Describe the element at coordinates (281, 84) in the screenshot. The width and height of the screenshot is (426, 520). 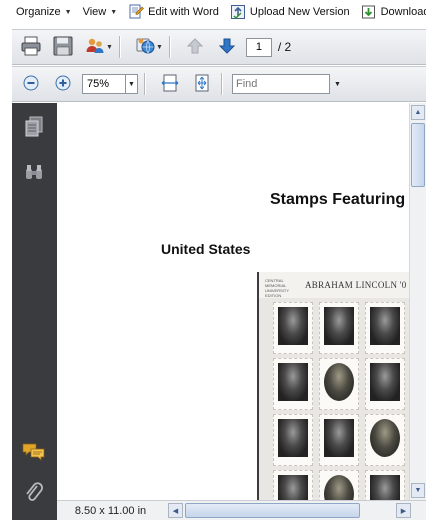
I see `find-input` at that location.